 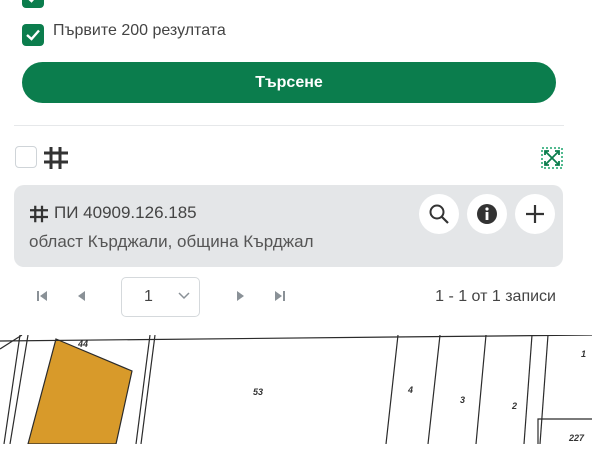 What do you see at coordinates (514, 406) in the screenshot?
I see `map-label: 2` at bounding box center [514, 406].